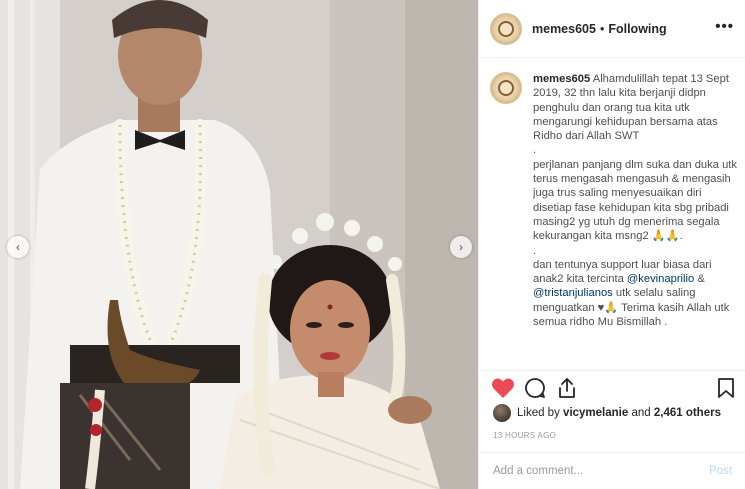 Image resolution: width=745 pixels, height=489 pixels. What do you see at coordinates (535, 388) in the screenshot?
I see `comment-icon` at bounding box center [535, 388].